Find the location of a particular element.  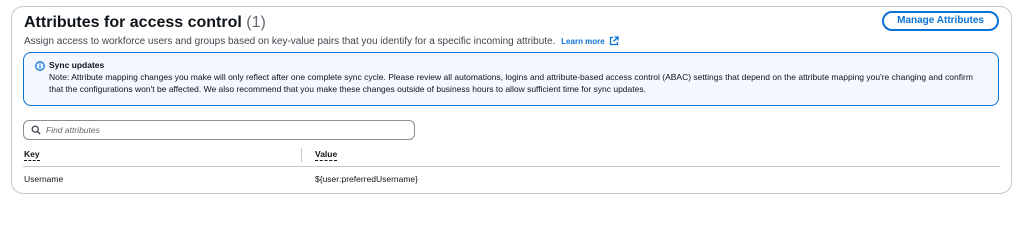

search-icon is located at coordinates (36, 130).